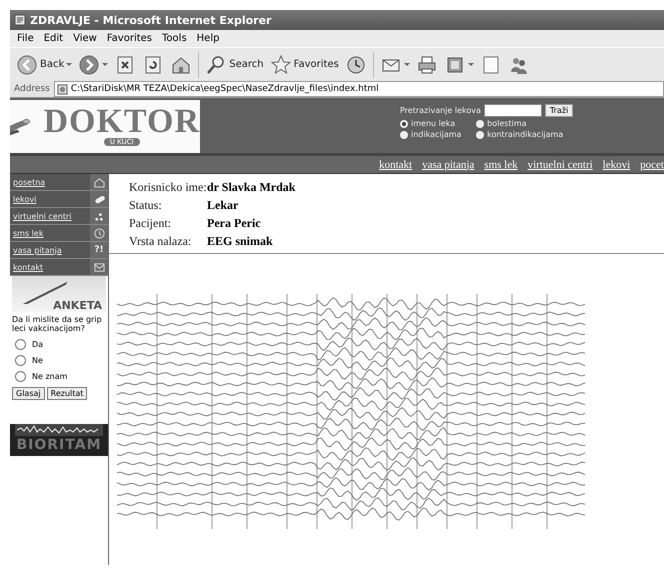 The width and height of the screenshot is (664, 570). What do you see at coordinates (121, 122) in the screenshot?
I see `logo-title: DOKTOR` at bounding box center [121, 122].